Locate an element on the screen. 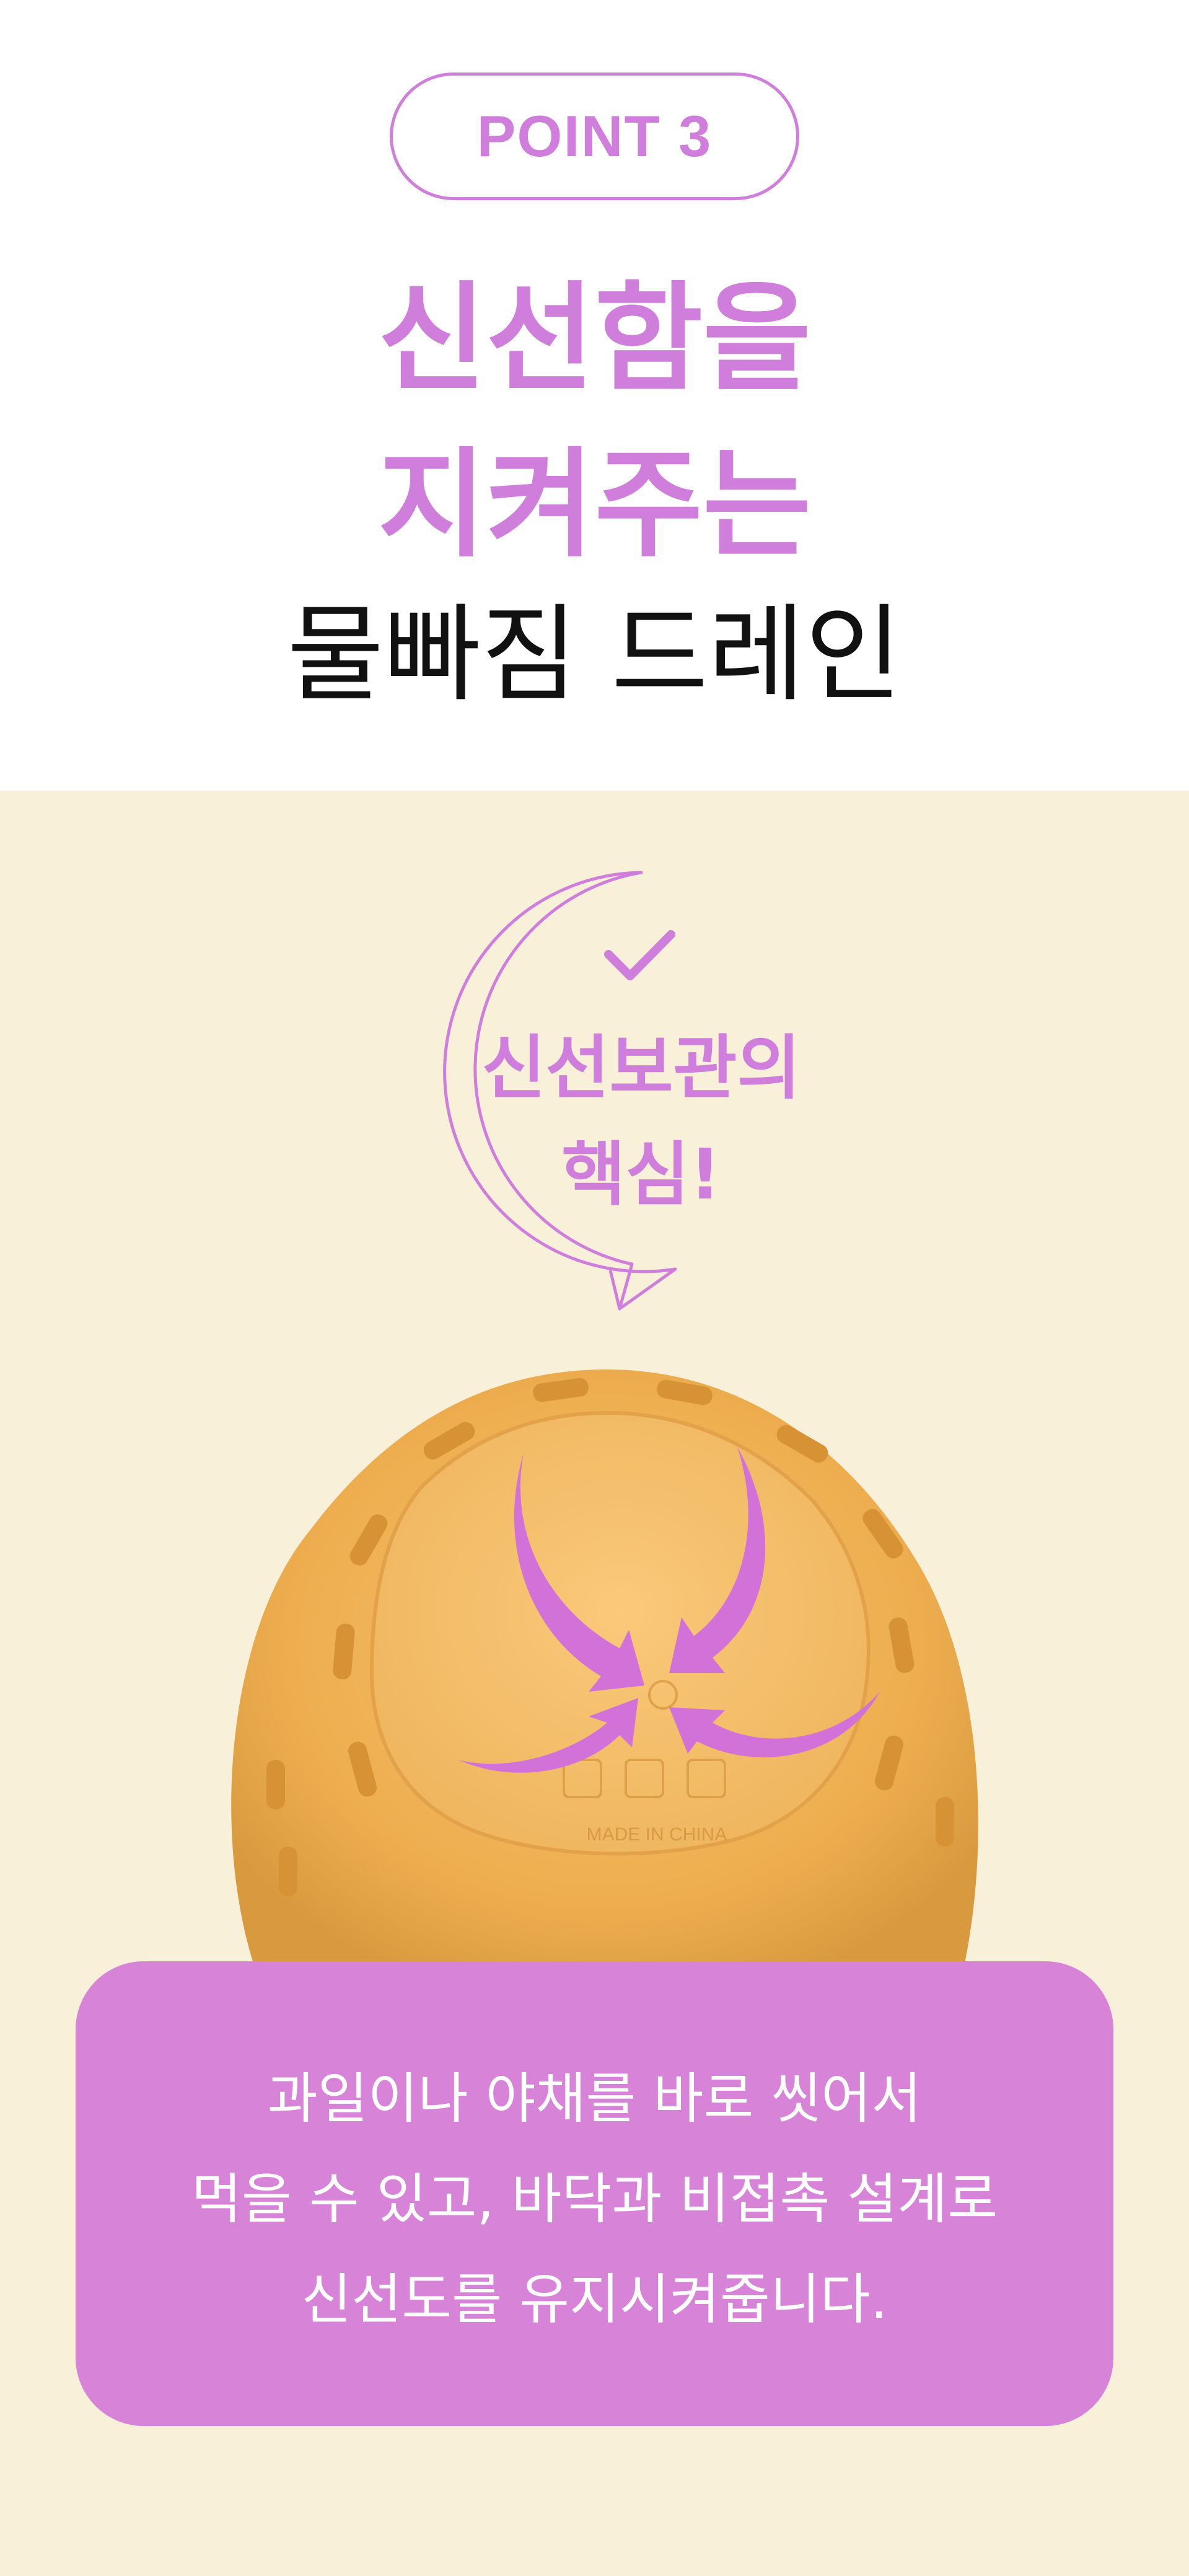 The height and width of the screenshot is (2576, 1189). point-badge: POINT 3 is located at coordinates (594, 136).